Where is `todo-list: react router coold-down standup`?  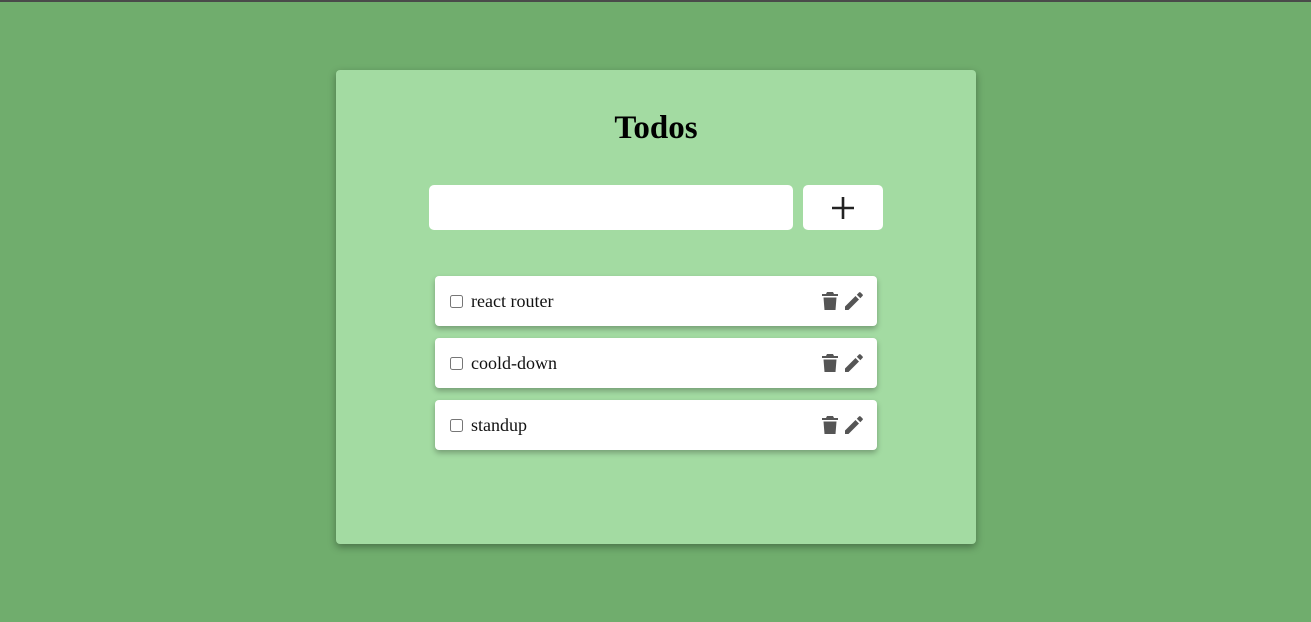
todo-list: react router coold-down standup is located at coordinates (656, 369).